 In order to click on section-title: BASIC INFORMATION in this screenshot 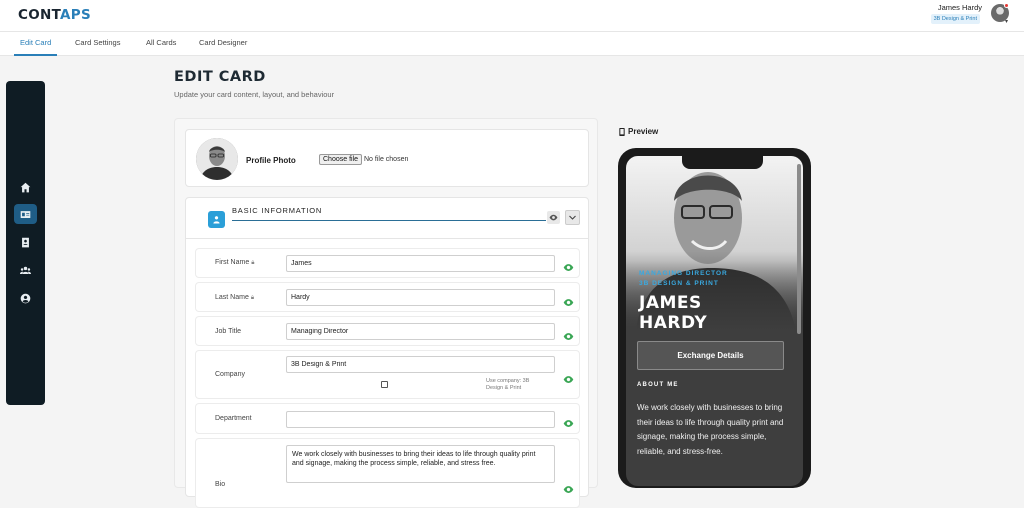, I will do `click(277, 210)`.